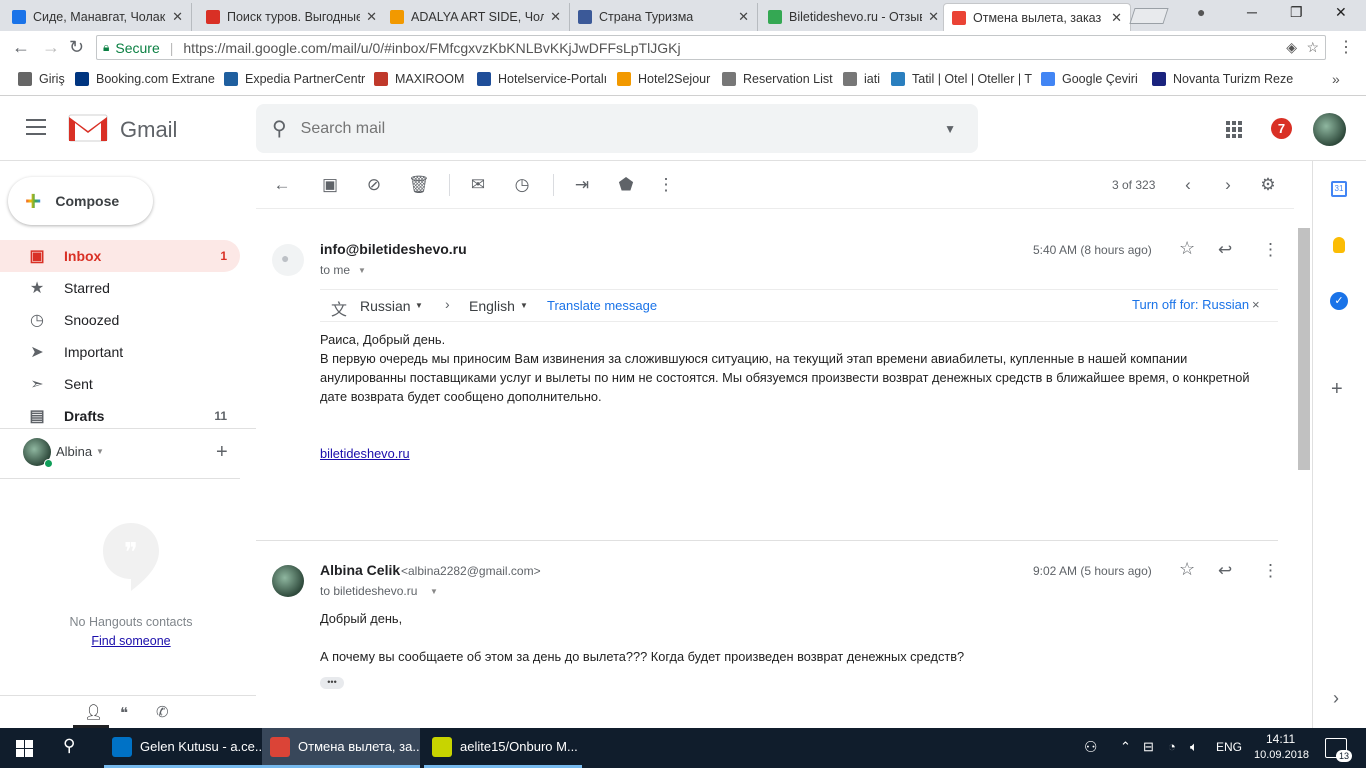  I want to click on search-box: ⚲ ▼, so click(617, 128).